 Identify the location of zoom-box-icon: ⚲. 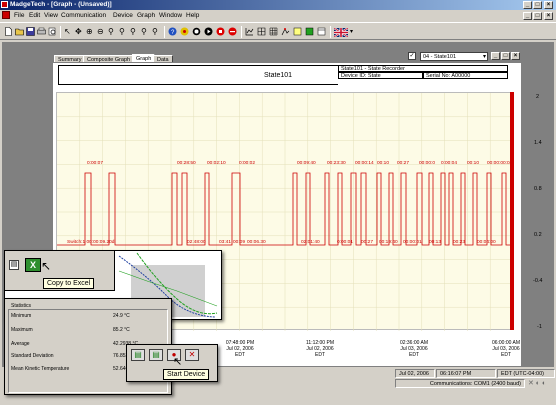
(112, 31).